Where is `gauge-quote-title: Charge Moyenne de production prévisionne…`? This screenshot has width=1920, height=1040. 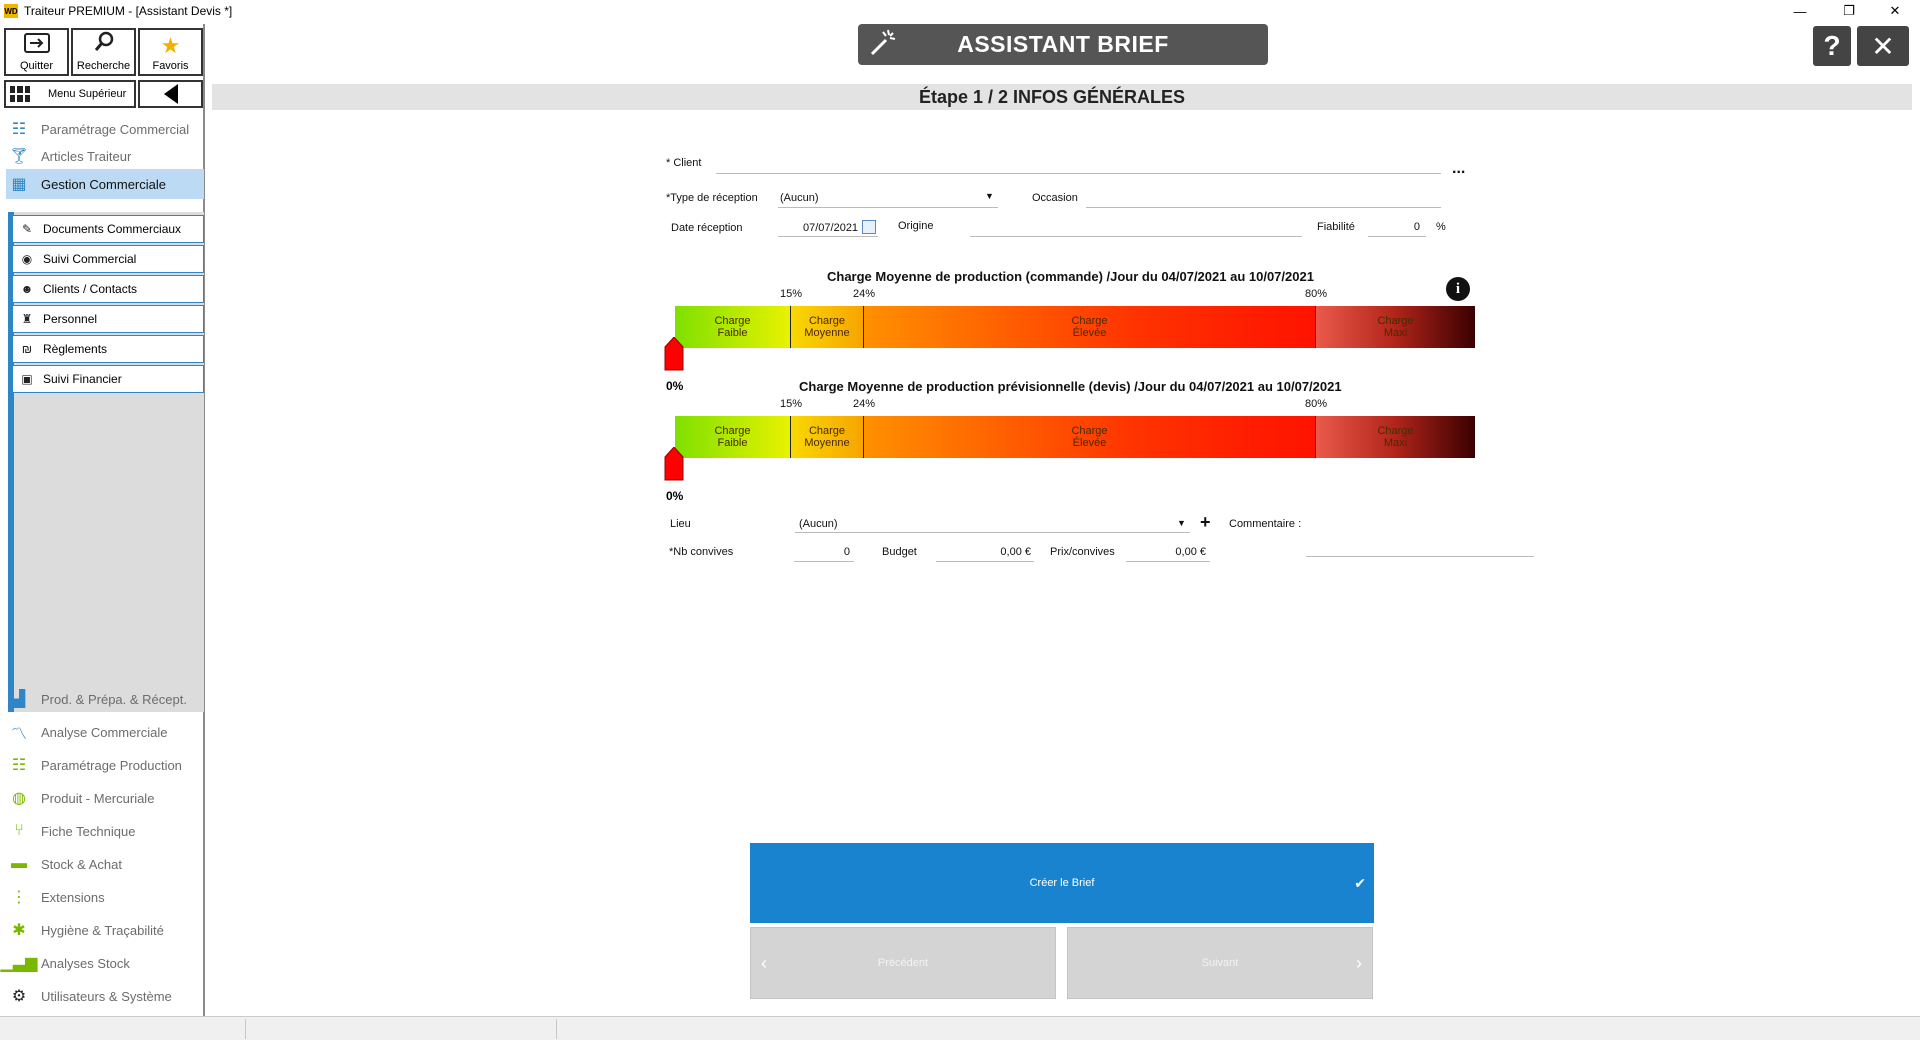
gauge-quote-title: Charge Moyenne de production prévisionne… is located at coordinates (1070, 386).